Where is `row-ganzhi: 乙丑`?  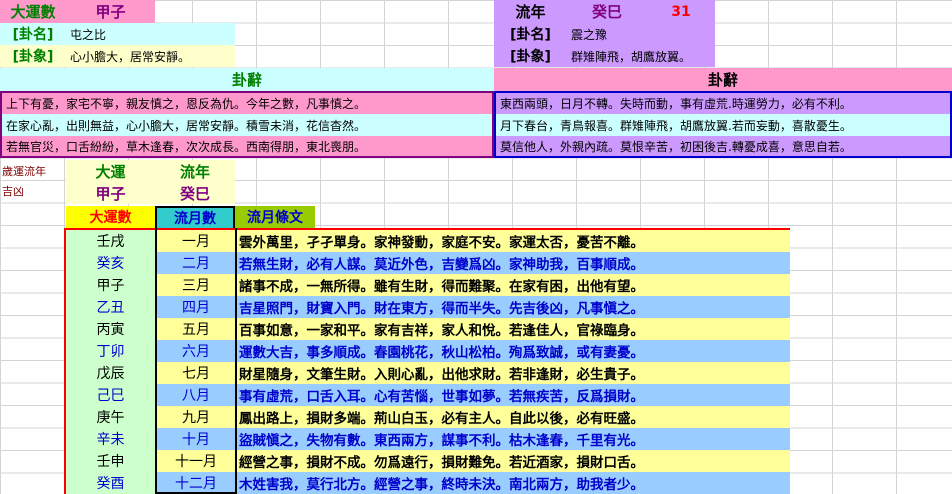
row-ganzhi: 乙丑 is located at coordinates (110, 307).